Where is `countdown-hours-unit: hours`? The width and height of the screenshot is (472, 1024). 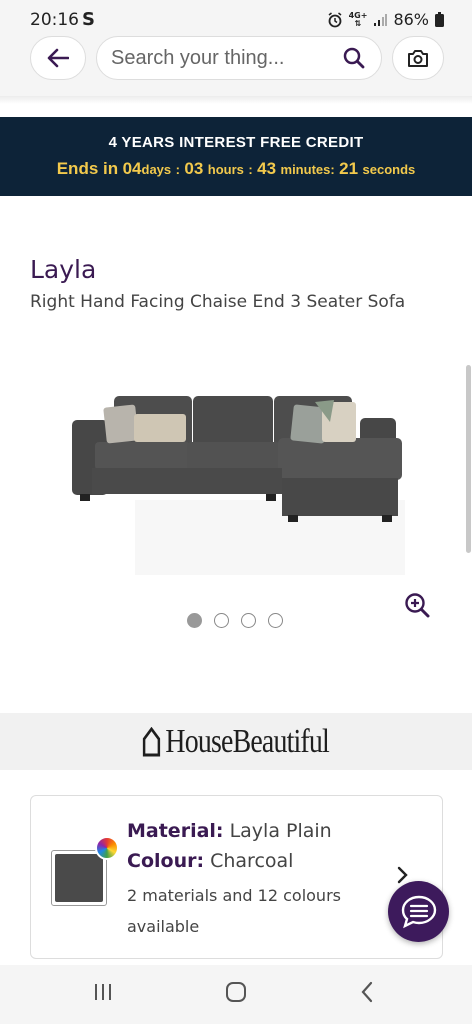 countdown-hours-unit: hours is located at coordinates (225, 169).